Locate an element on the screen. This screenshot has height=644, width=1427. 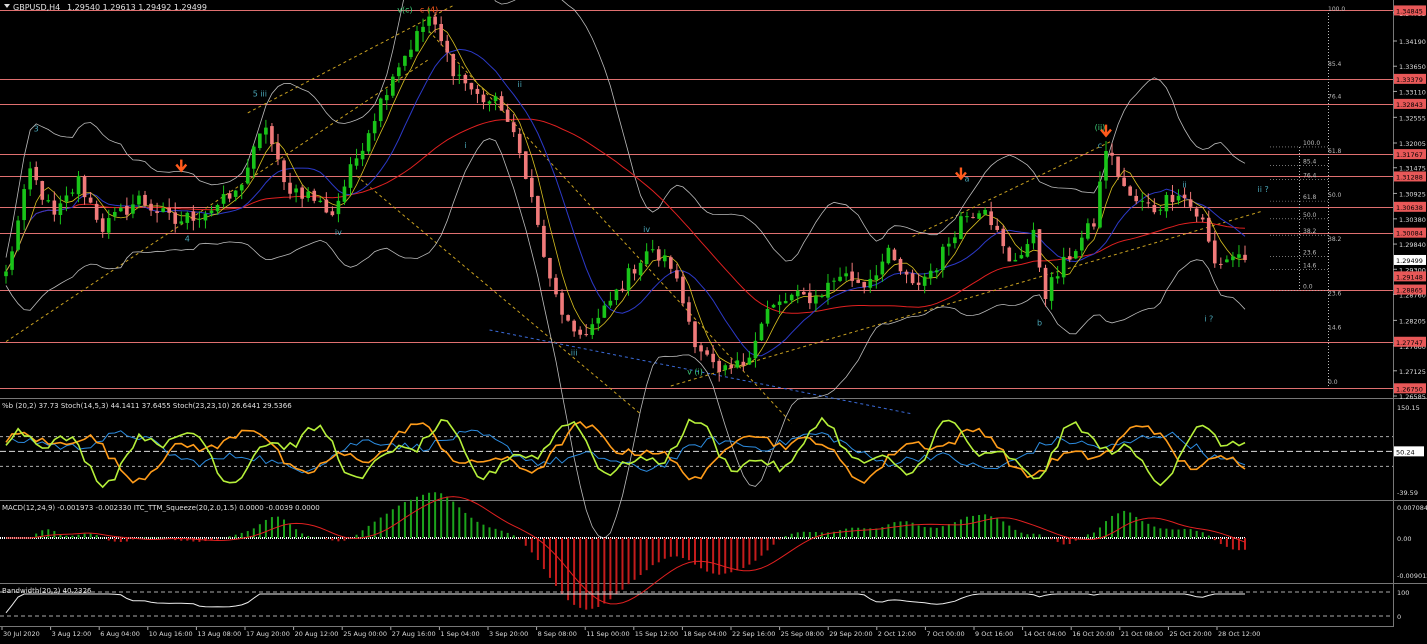
level-price-tag-label: 1.31288 is located at coordinates (1409, 177).